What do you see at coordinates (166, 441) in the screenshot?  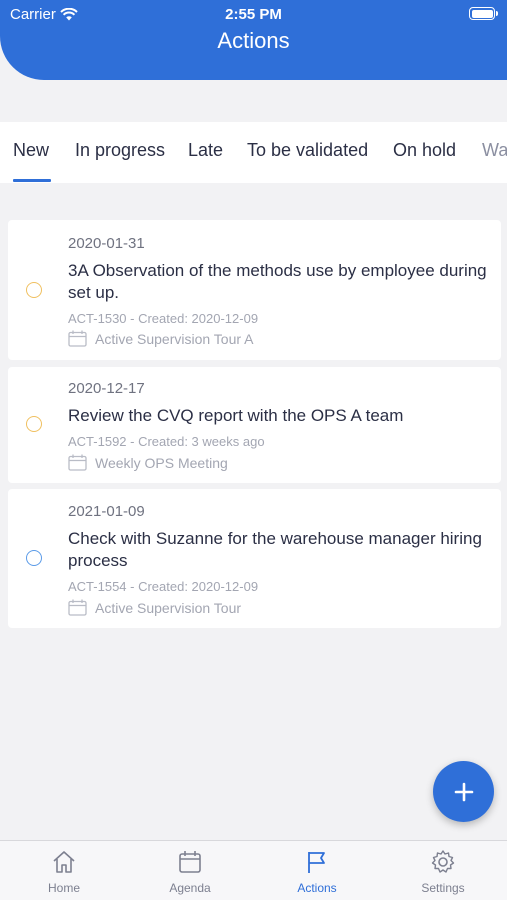 I see `action-meta: ACT-1592 - Created: 3 weeks ago` at bounding box center [166, 441].